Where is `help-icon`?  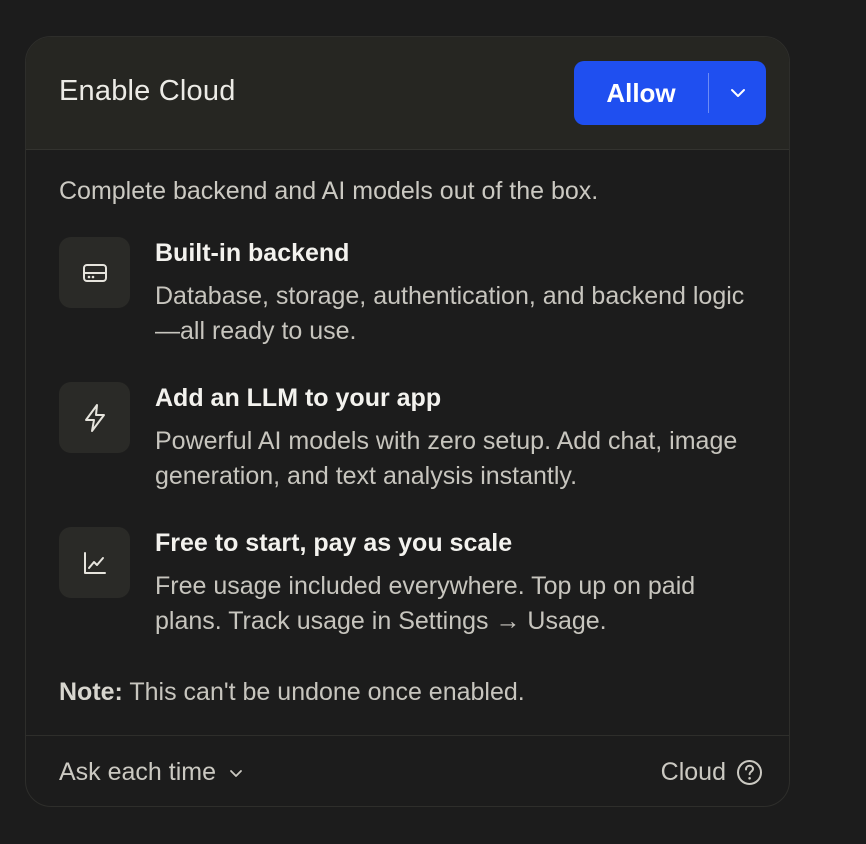 help-icon is located at coordinates (749, 772).